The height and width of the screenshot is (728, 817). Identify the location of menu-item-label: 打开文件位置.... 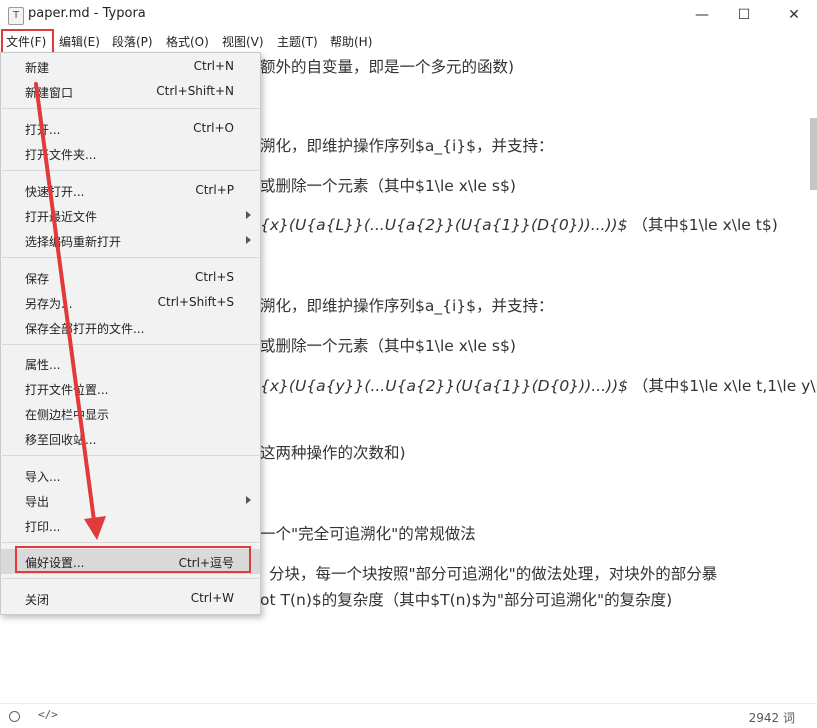
(67, 390).